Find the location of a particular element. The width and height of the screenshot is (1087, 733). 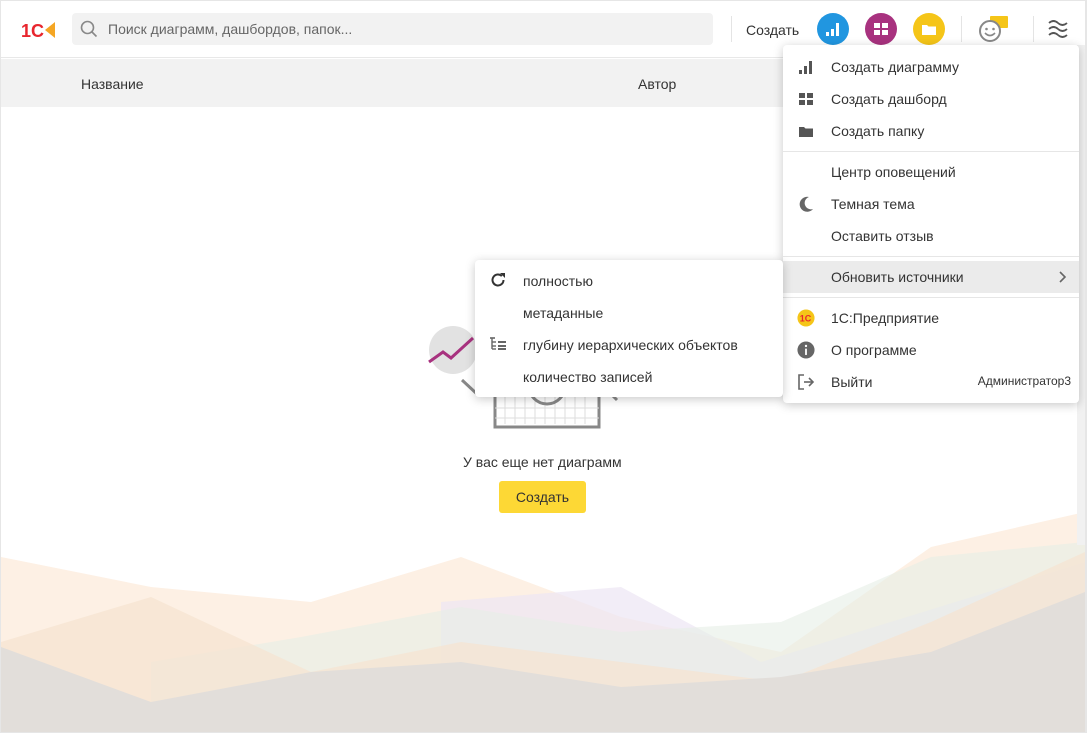

create-label: Создать is located at coordinates (772, 30).